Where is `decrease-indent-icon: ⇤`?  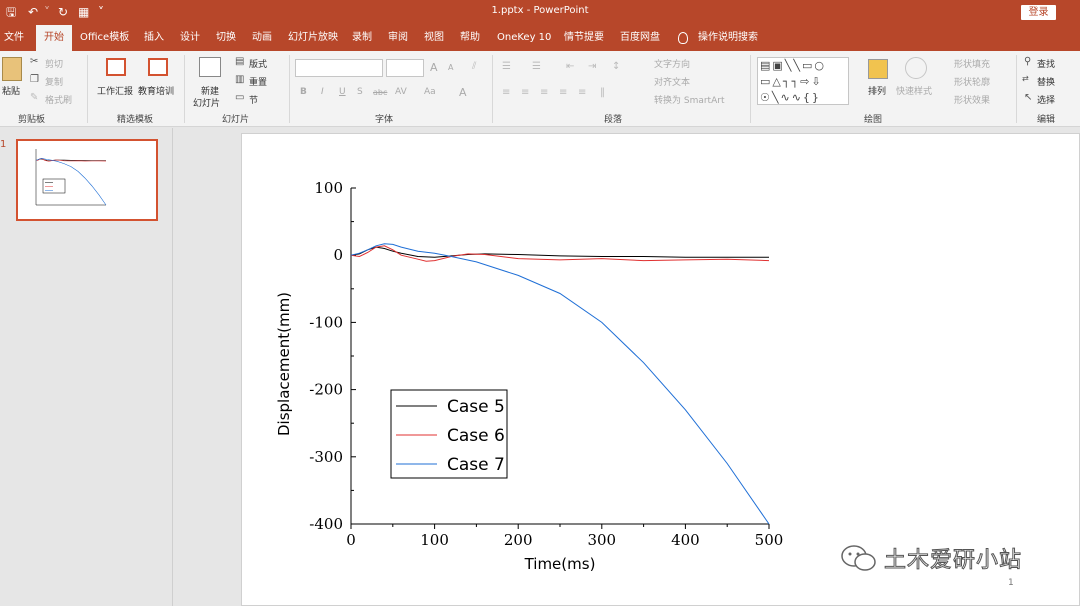 decrease-indent-icon: ⇤ is located at coordinates (570, 66).